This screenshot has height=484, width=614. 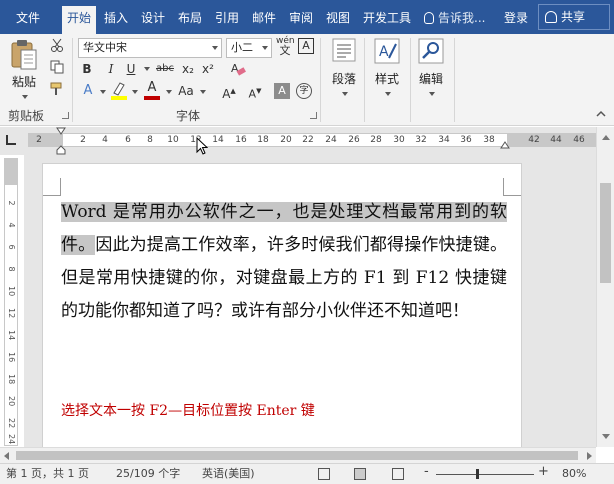 I want to click on zoom-slider, so click(x=485, y=474).